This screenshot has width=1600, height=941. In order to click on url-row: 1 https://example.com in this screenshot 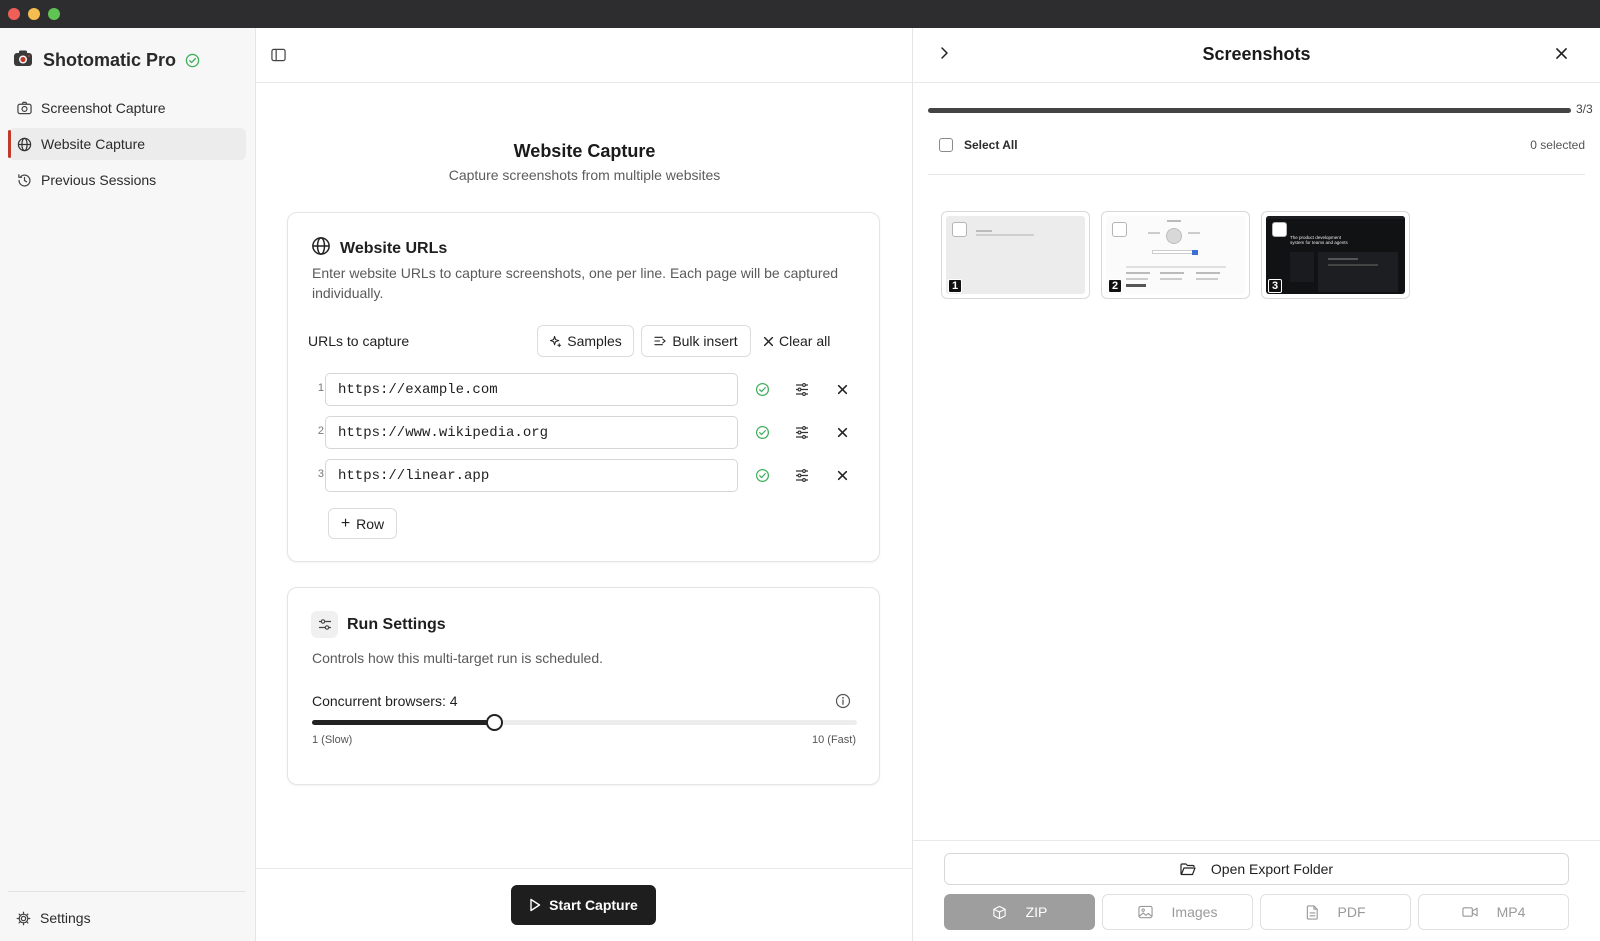, I will do `click(584, 389)`.